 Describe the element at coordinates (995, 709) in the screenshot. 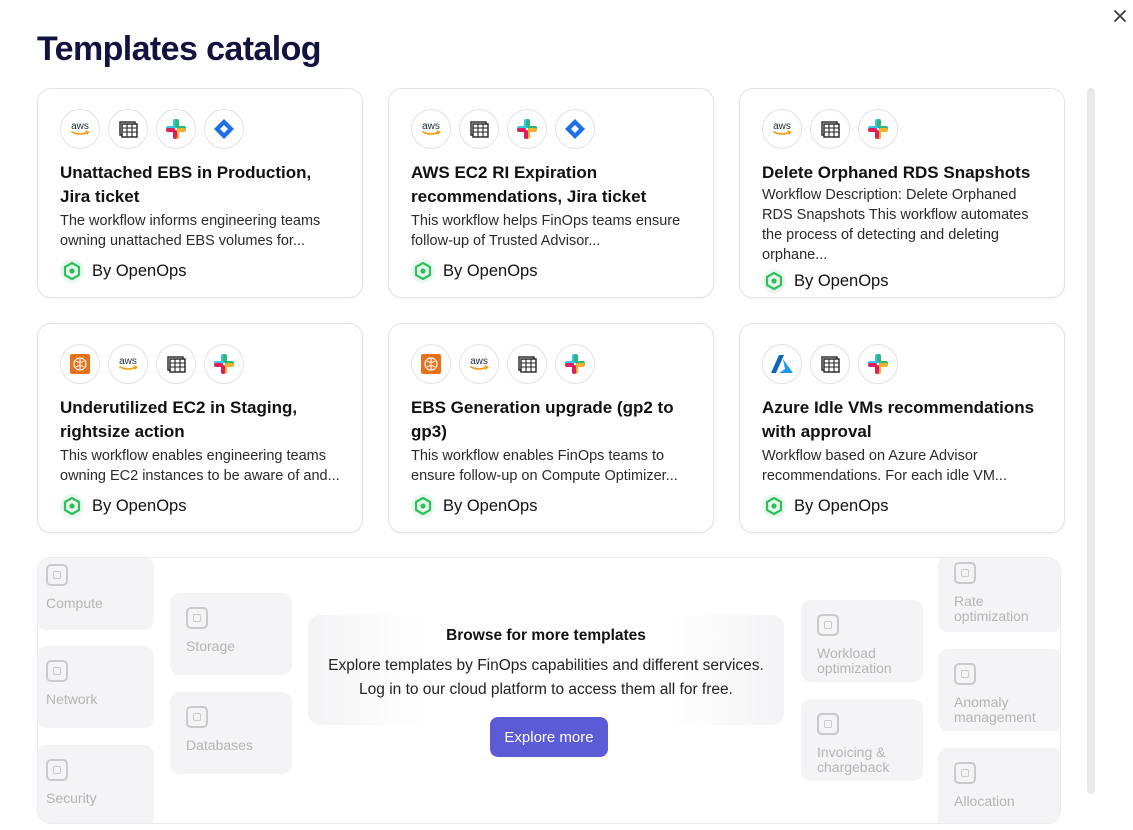

I see `tile-label: Anomaly management` at that location.